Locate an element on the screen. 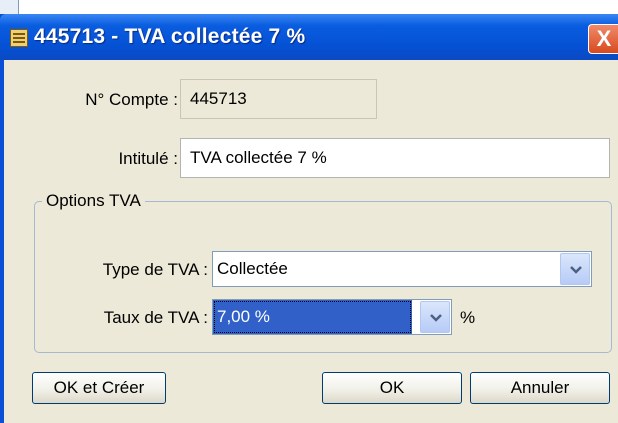 The height and width of the screenshot is (423, 618). tva-options-legend: Options TVA is located at coordinates (93, 201).